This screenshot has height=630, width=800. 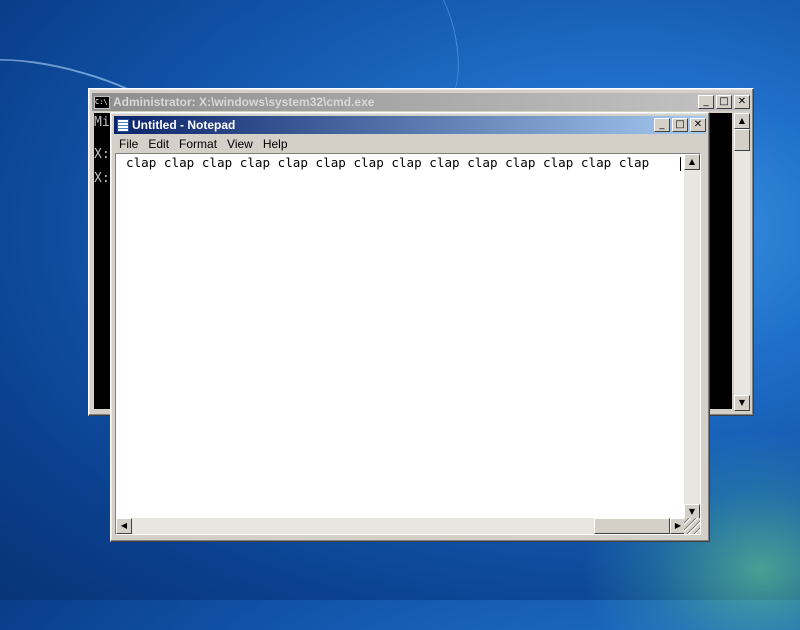 What do you see at coordinates (184, 125) in the screenshot?
I see `notepad-title: Untitled - Notepad` at bounding box center [184, 125].